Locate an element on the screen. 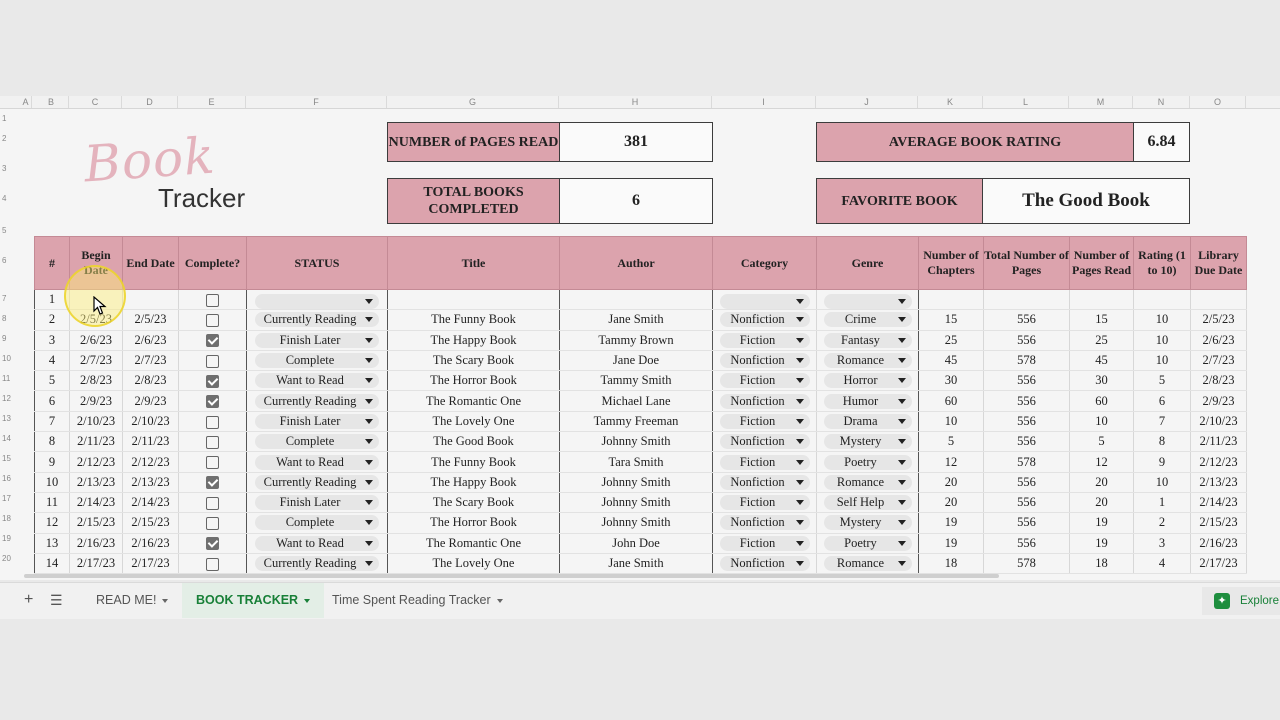 Image resolution: width=1280 pixels, height=720 pixels. cell-n: 10 is located at coordinates (52, 482).